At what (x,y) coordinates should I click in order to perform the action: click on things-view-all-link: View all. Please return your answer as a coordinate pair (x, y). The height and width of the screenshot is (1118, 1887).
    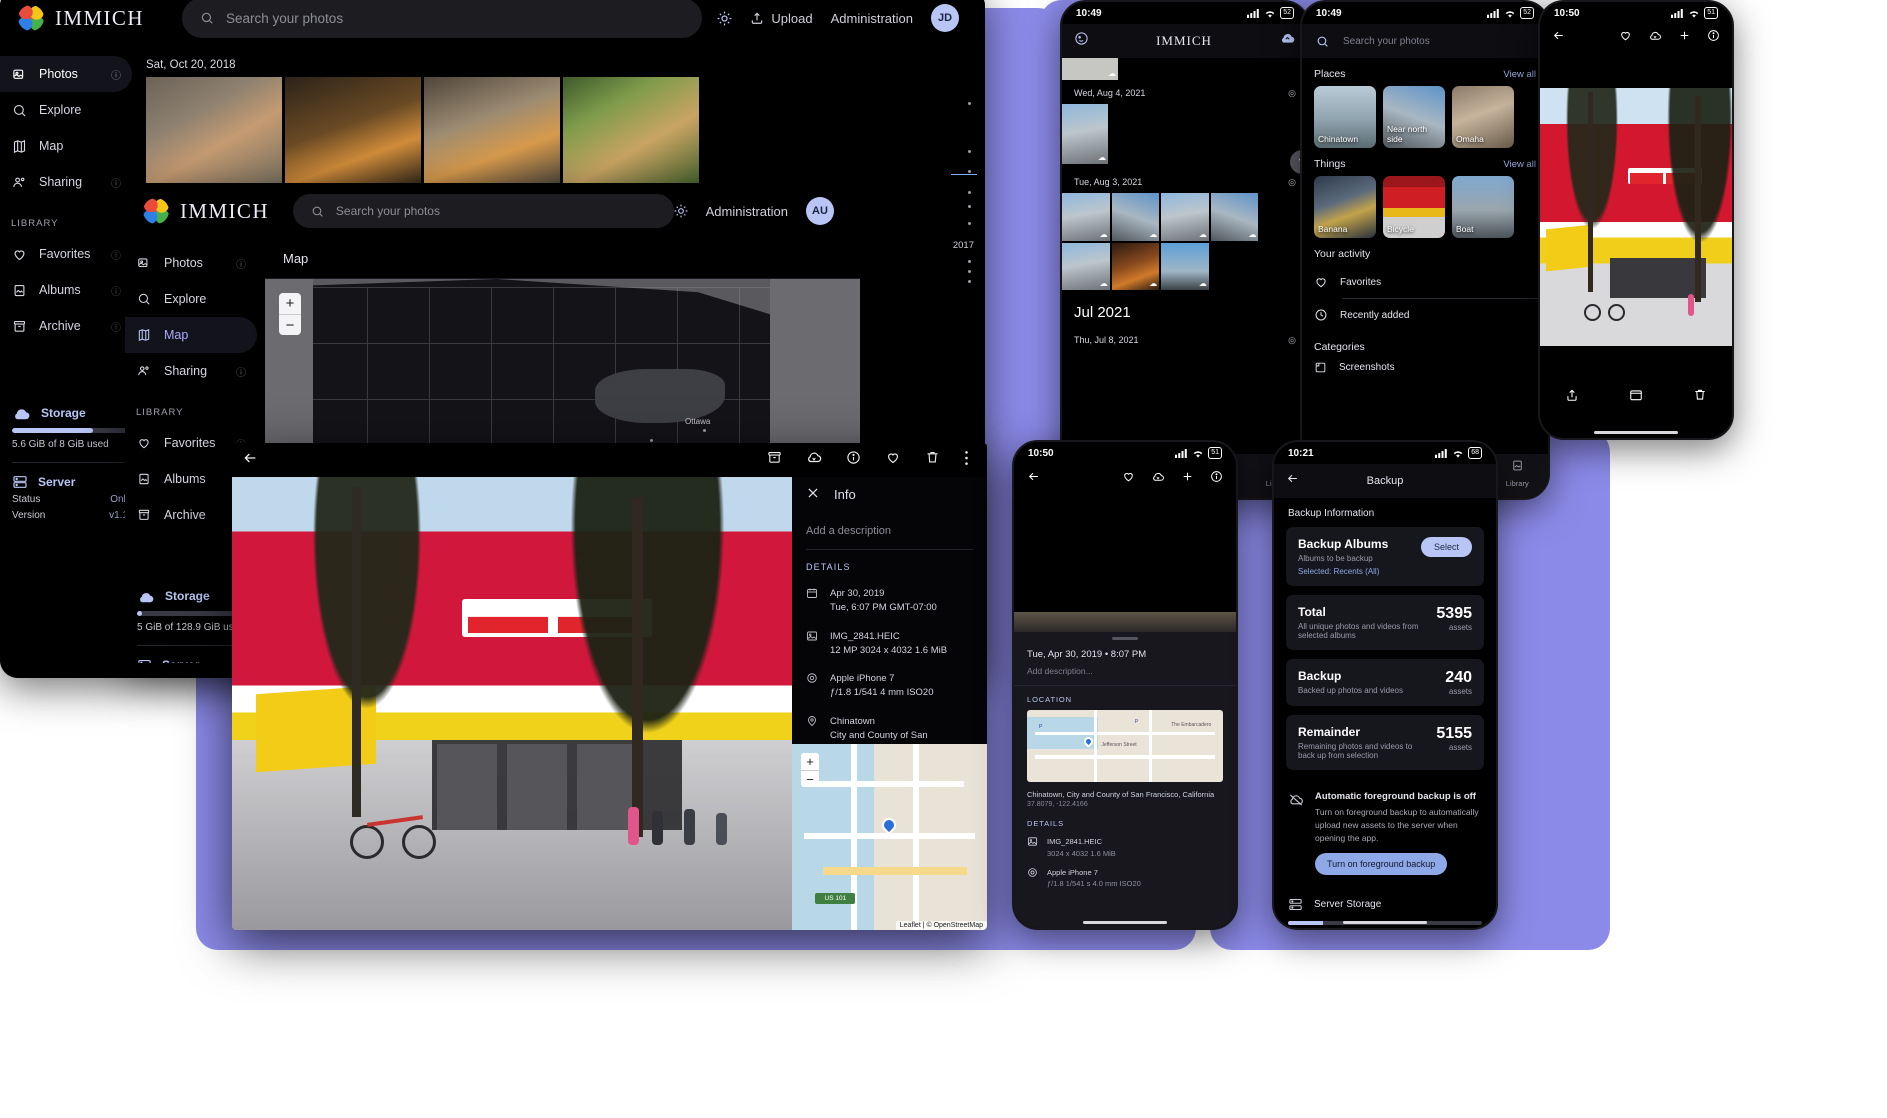
    Looking at the image, I should click on (1519, 164).